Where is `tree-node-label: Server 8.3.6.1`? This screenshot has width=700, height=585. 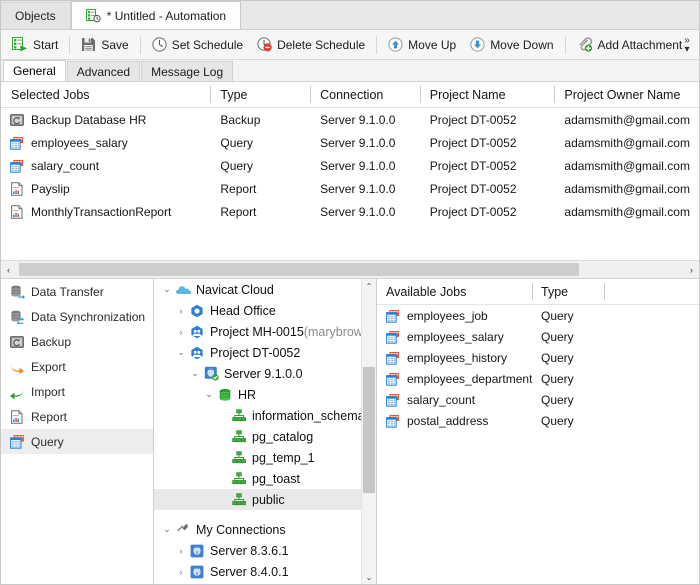
tree-node-label: Server 8.3.6.1 is located at coordinates (249, 550).